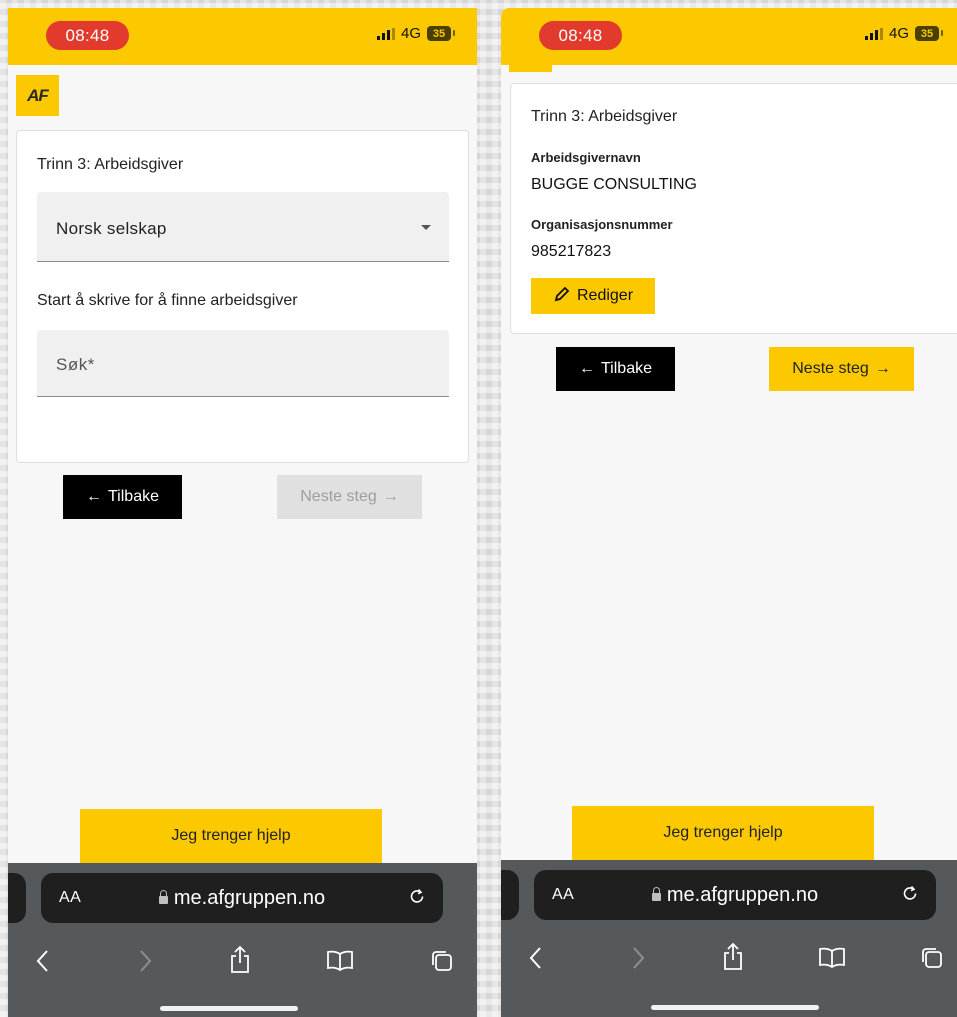  What do you see at coordinates (530, 68) in the screenshot?
I see `af-logo` at bounding box center [530, 68].